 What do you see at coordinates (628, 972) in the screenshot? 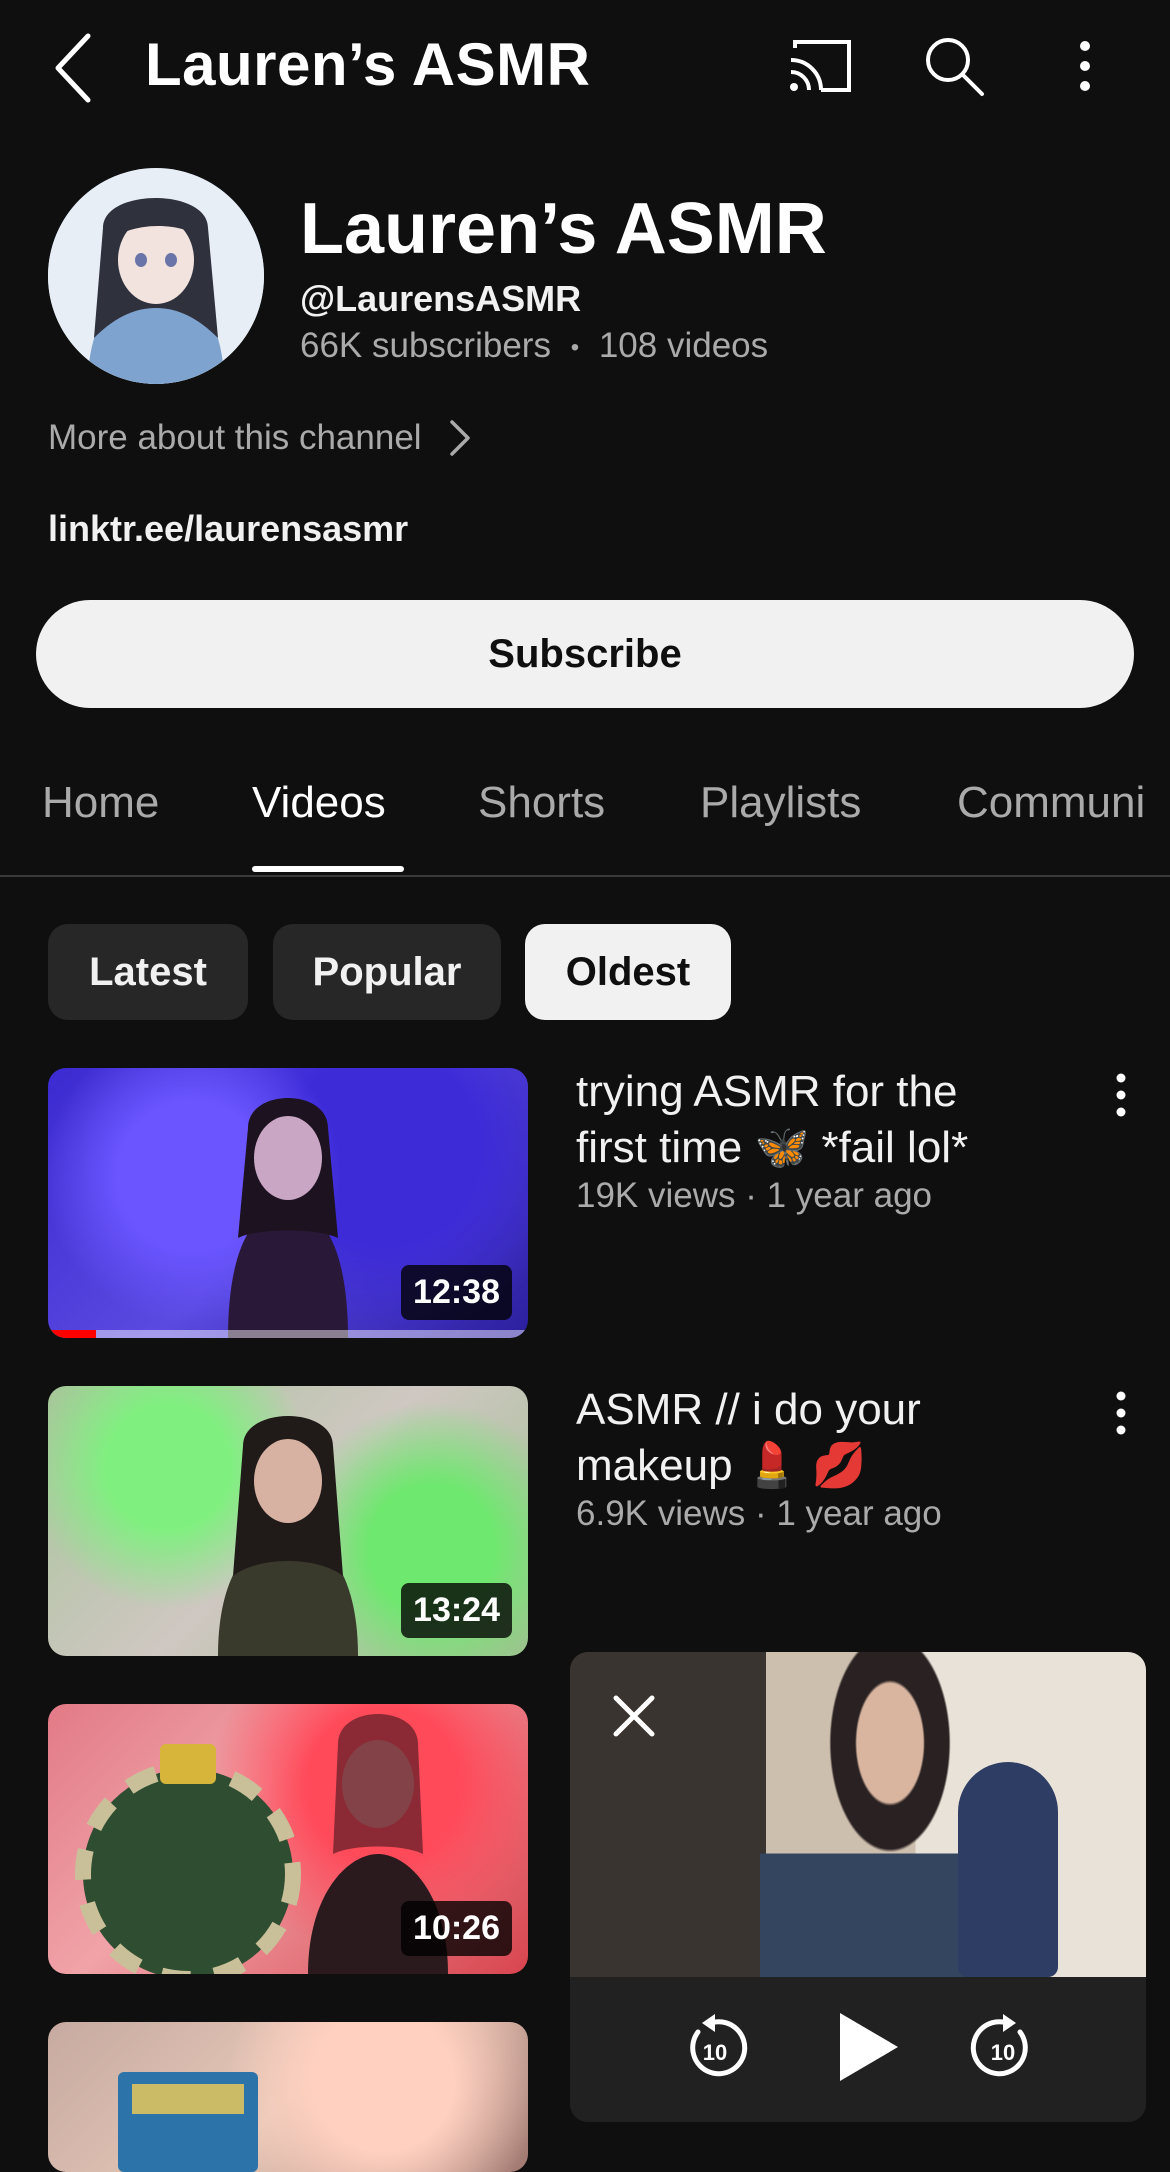
I see `chip-oldest: Oldest` at bounding box center [628, 972].